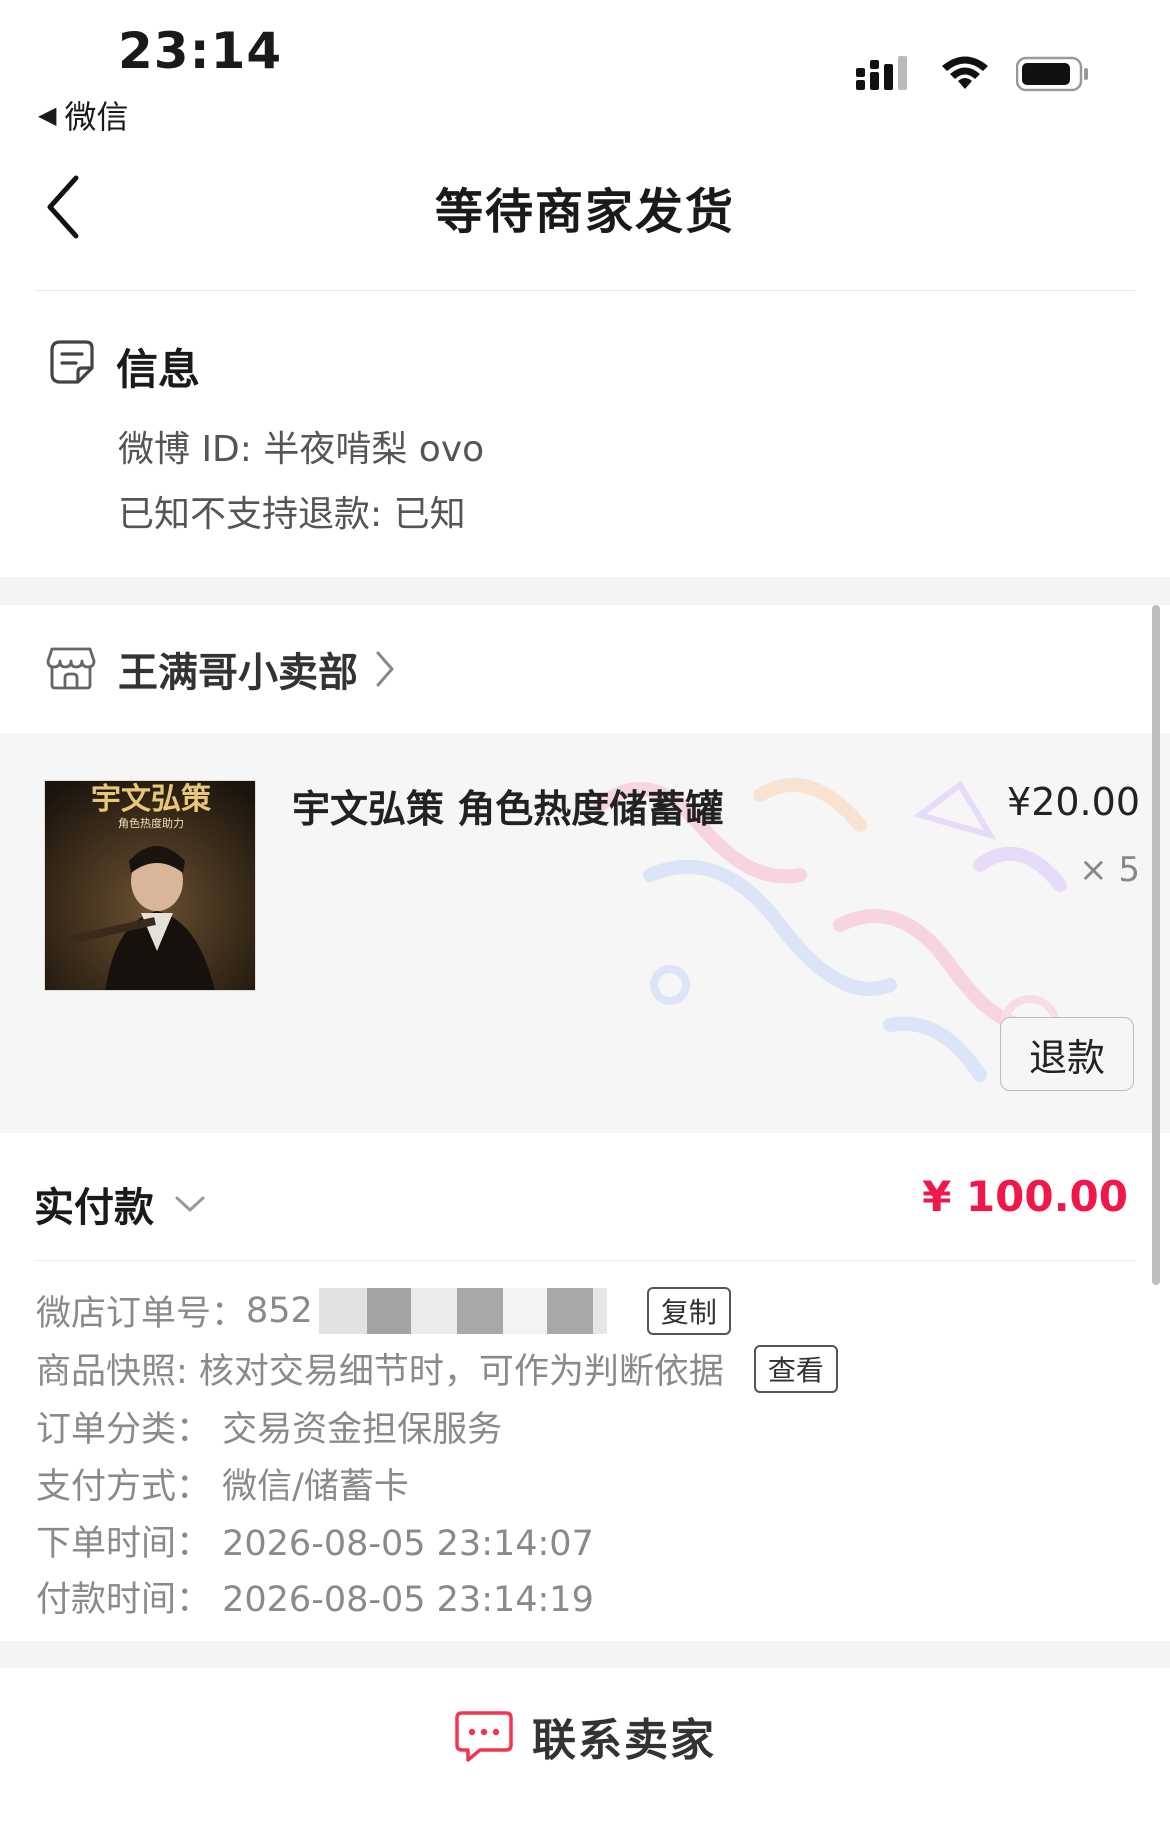 This screenshot has height=1825, width=1170. What do you see at coordinates (190, 1204) in the screenshot?
I see `chevron-down-icon` at bounding box center [190, 1204].